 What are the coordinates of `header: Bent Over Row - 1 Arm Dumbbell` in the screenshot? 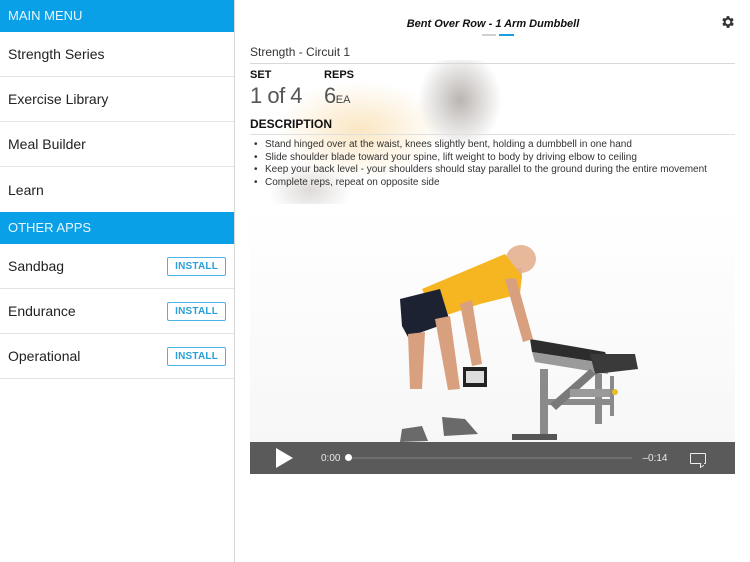 It's located at (493, 20).